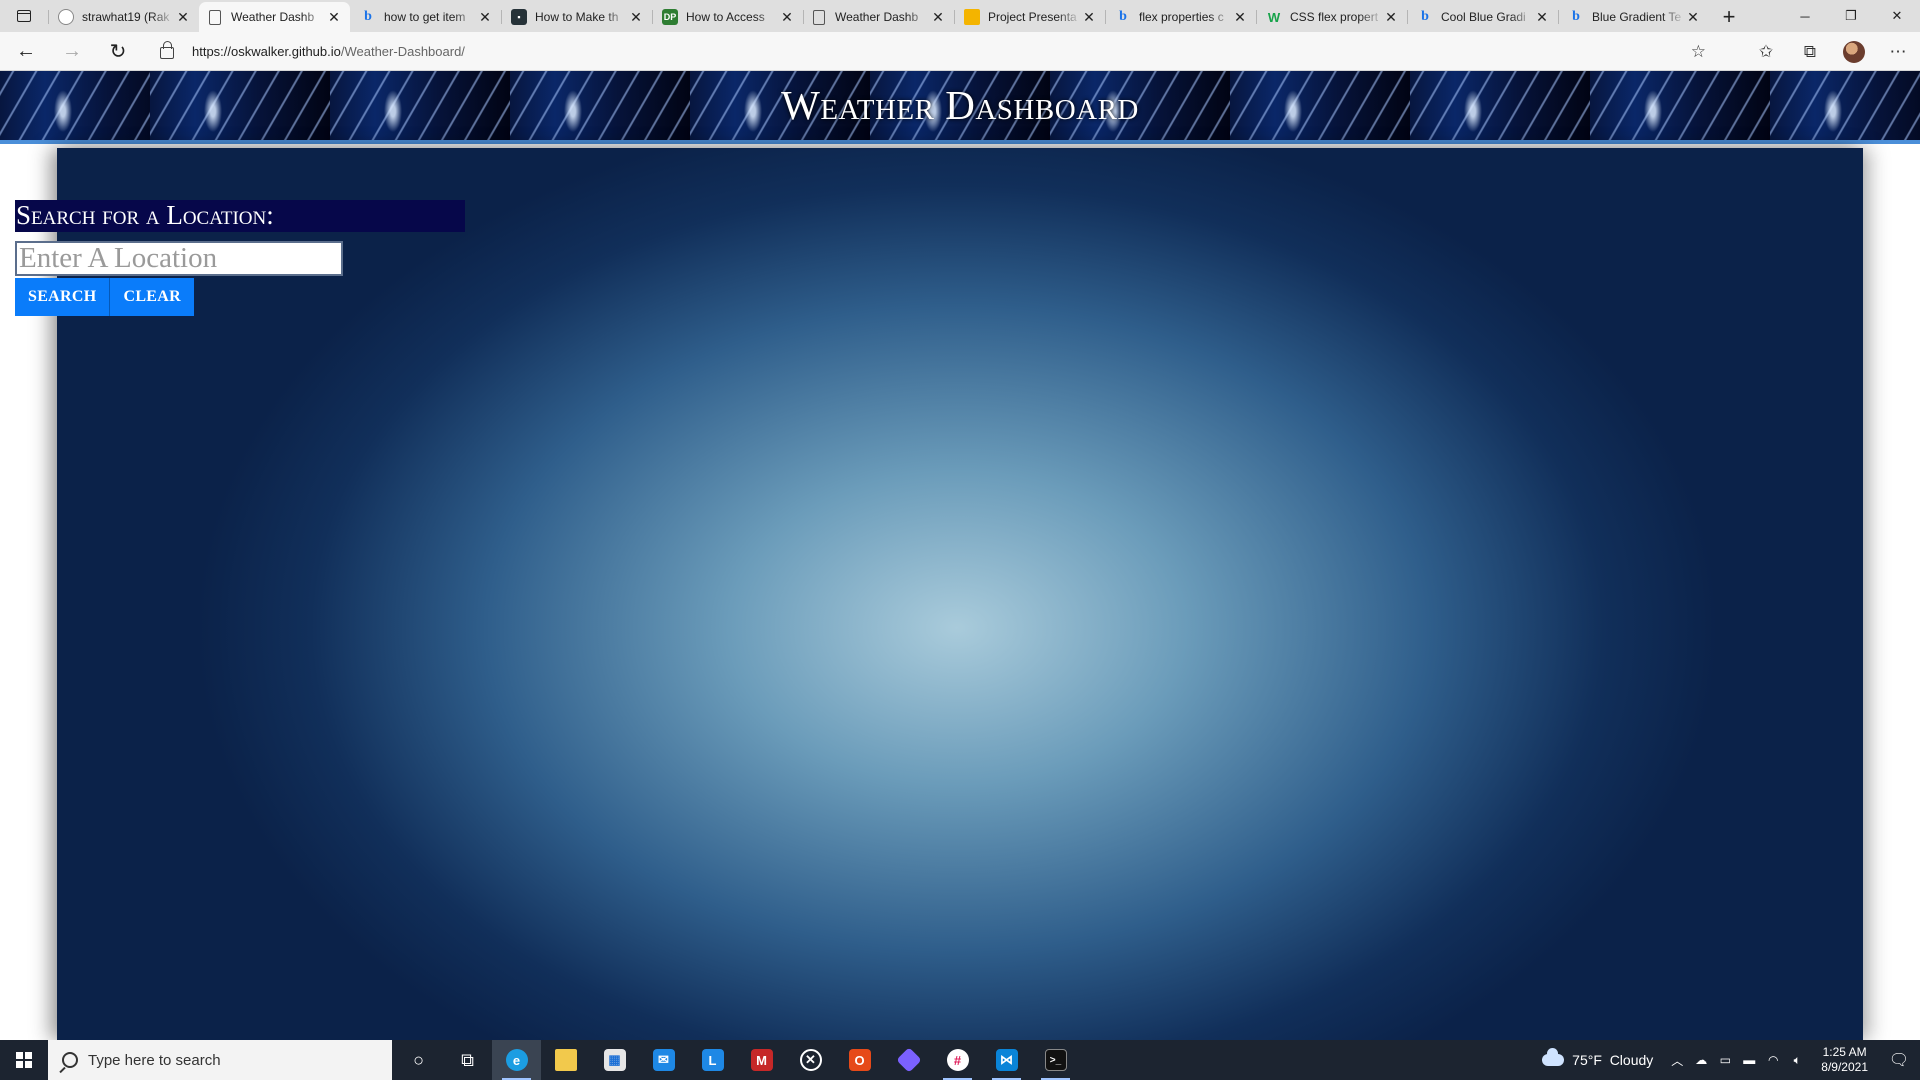 This screenshot has height=1080, width=1920. I want to click on xbox-icon: ✕, so click(810, 1060).